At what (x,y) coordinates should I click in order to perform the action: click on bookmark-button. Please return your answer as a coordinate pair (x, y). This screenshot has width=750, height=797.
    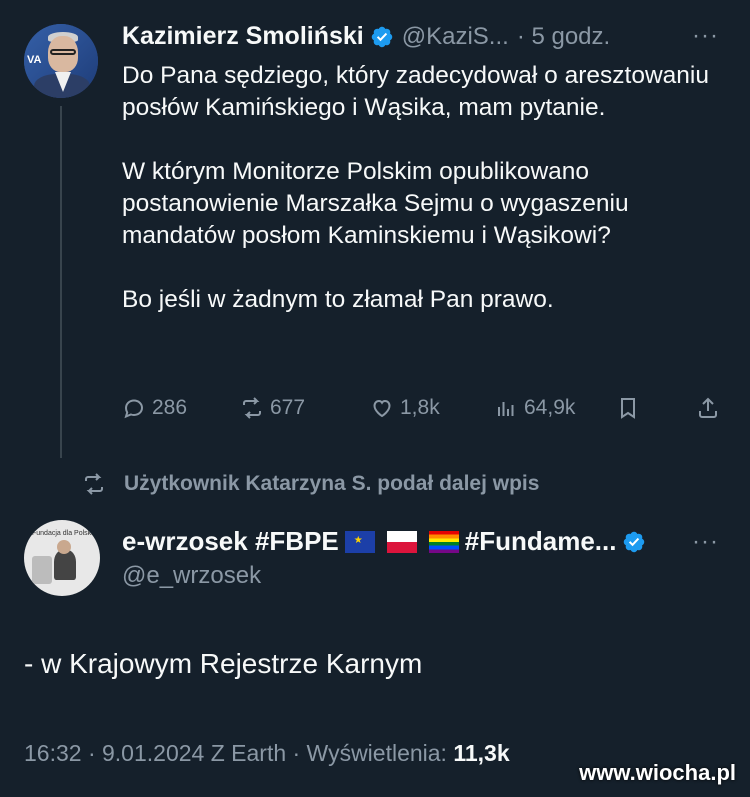
    Looking at the image, I should click on (628, 408).